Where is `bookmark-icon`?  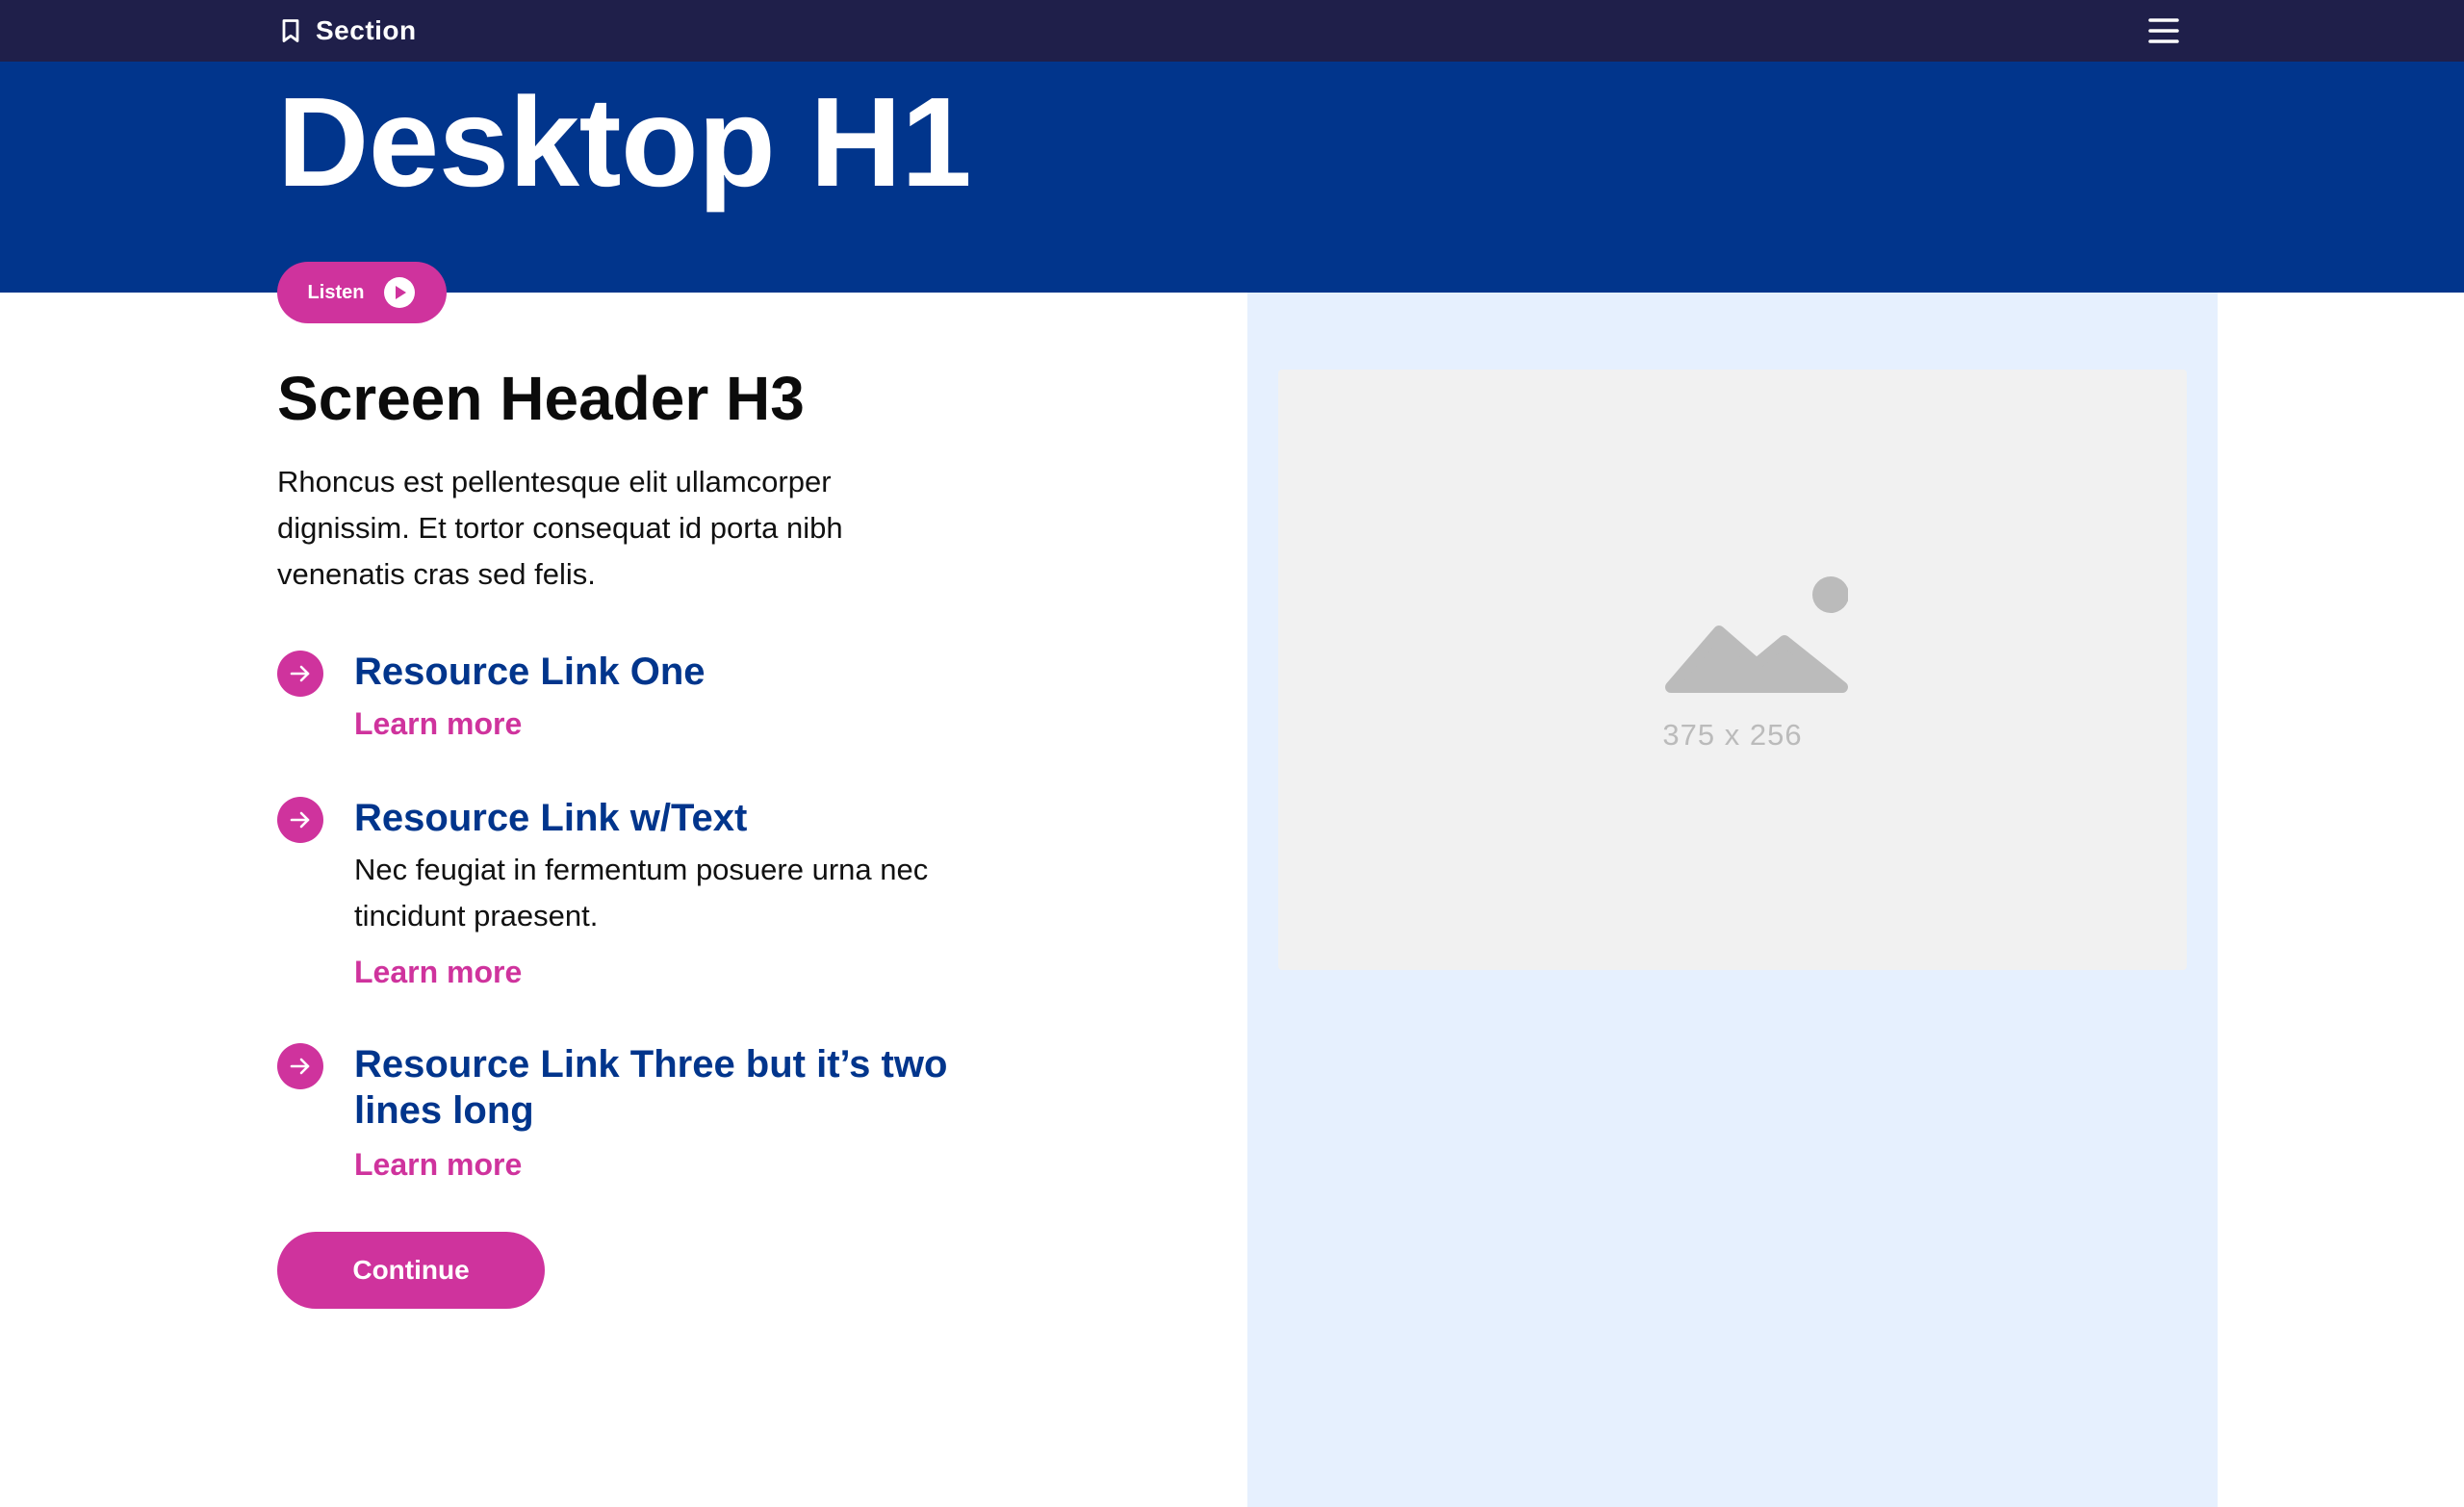
bookmark-icon is located at coordinates (290, 30).